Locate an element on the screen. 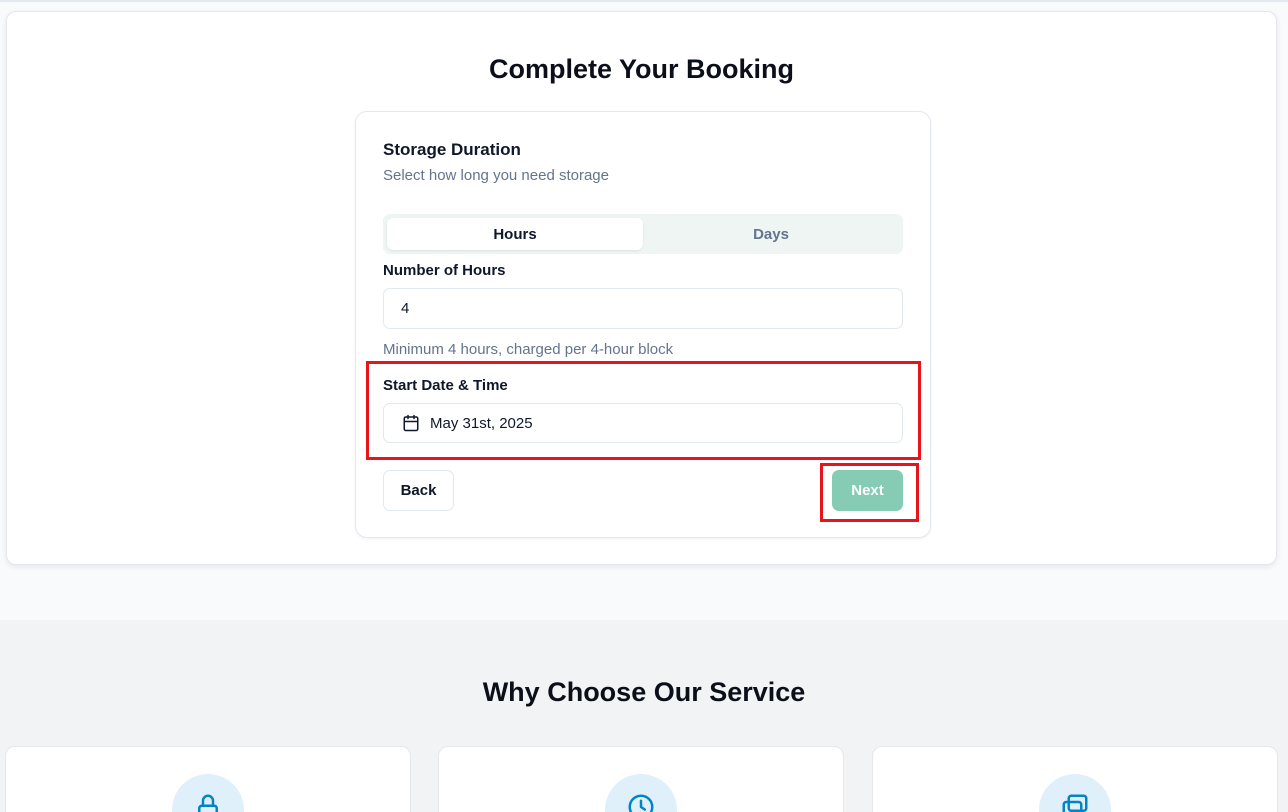  next-button: Next is located at coordinates (867, 490).